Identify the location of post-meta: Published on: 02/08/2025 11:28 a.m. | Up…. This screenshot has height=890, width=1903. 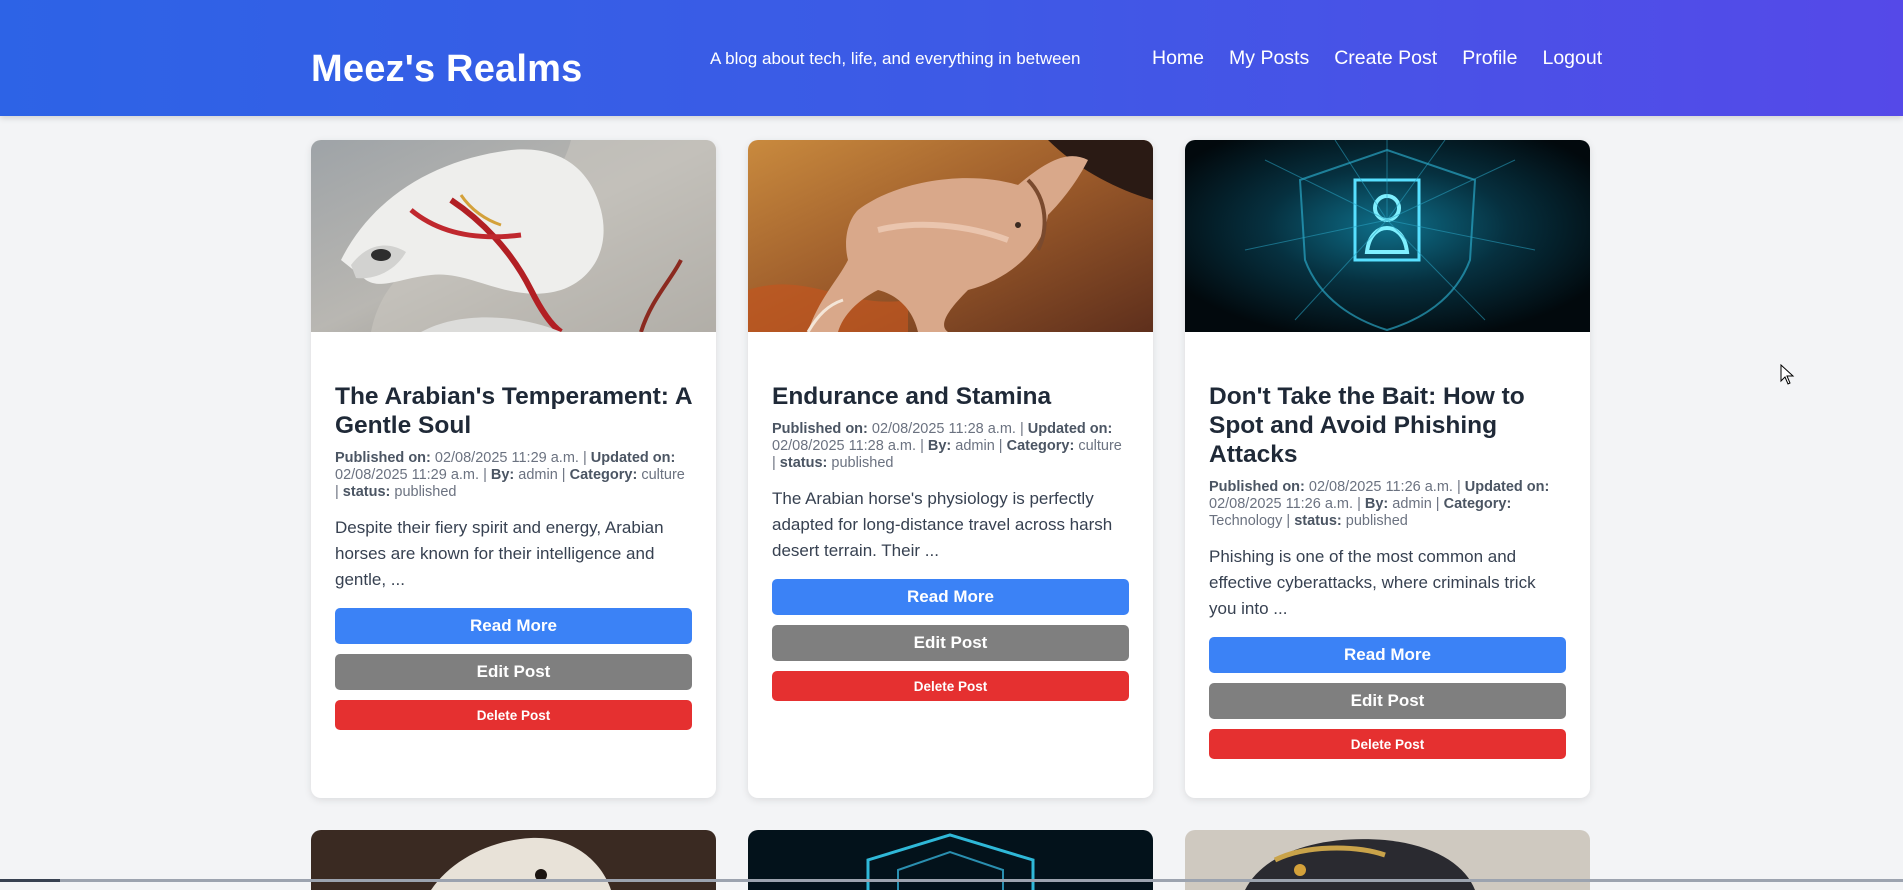
(947, 446).